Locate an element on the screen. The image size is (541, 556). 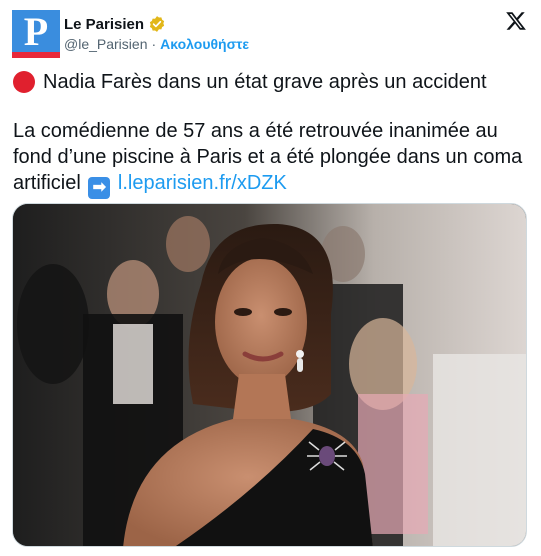
account-name: Le Parisien is located at coordinates (104, 24).